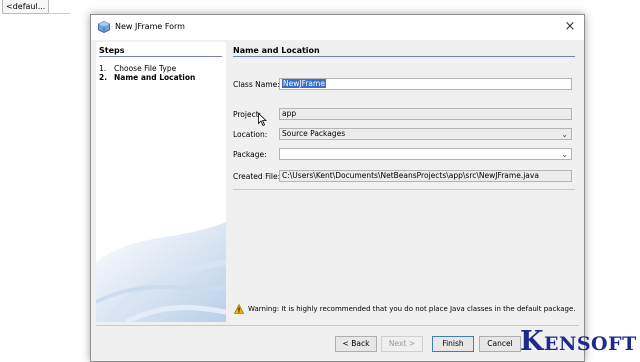  I want to click on ide-toolbar: —, so click(81, 7).